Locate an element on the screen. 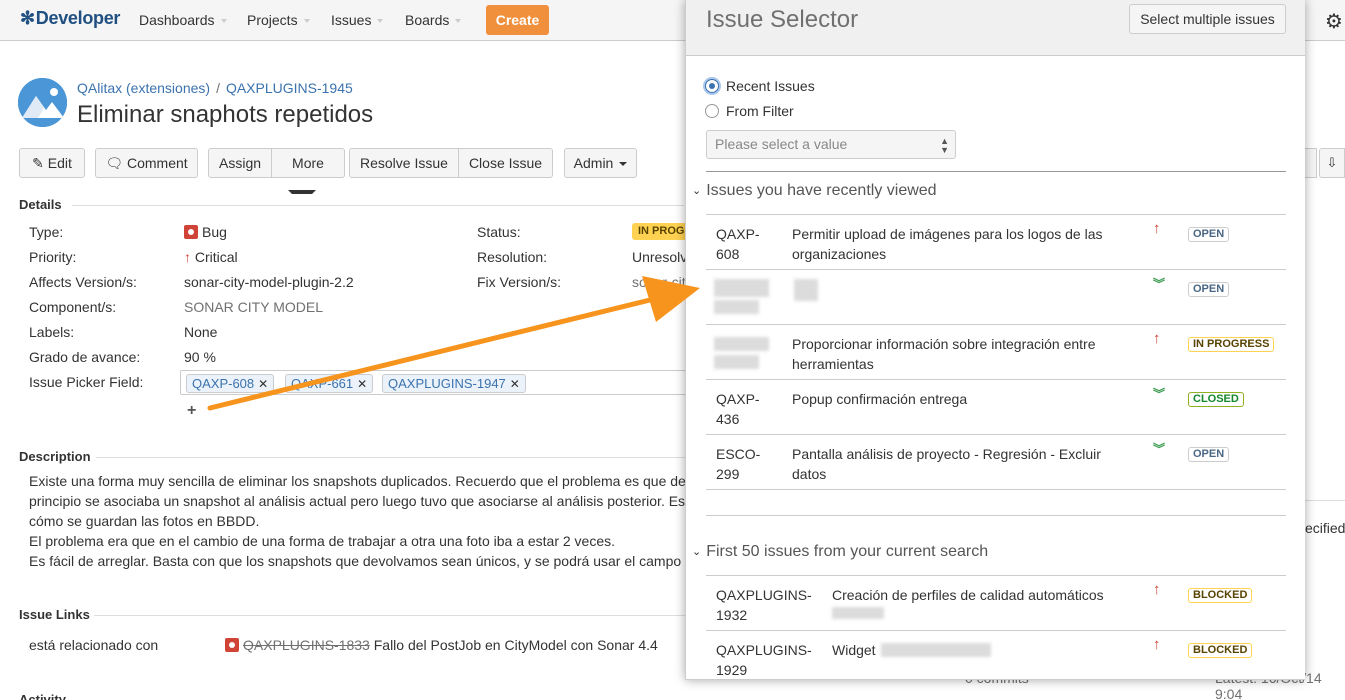 The width and height of the screenshot is (1345, 700). issue-picker-field: QAXP-608 ✕ QAXP-661 ✕ QAXPLUGINS-1947 ✕ is located at coordinates (435, 382).